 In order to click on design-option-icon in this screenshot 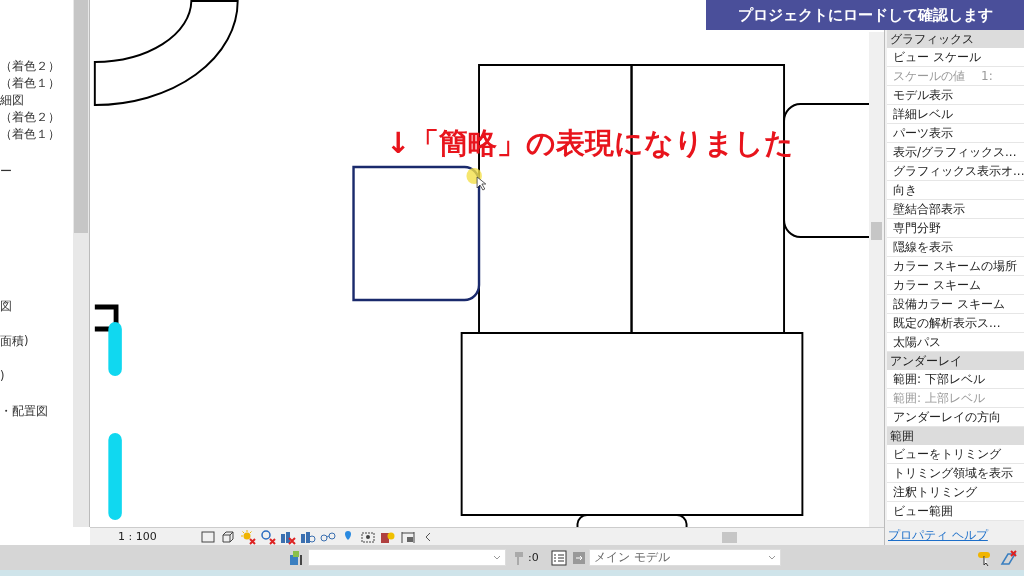, I will do `click(578, 557)`.